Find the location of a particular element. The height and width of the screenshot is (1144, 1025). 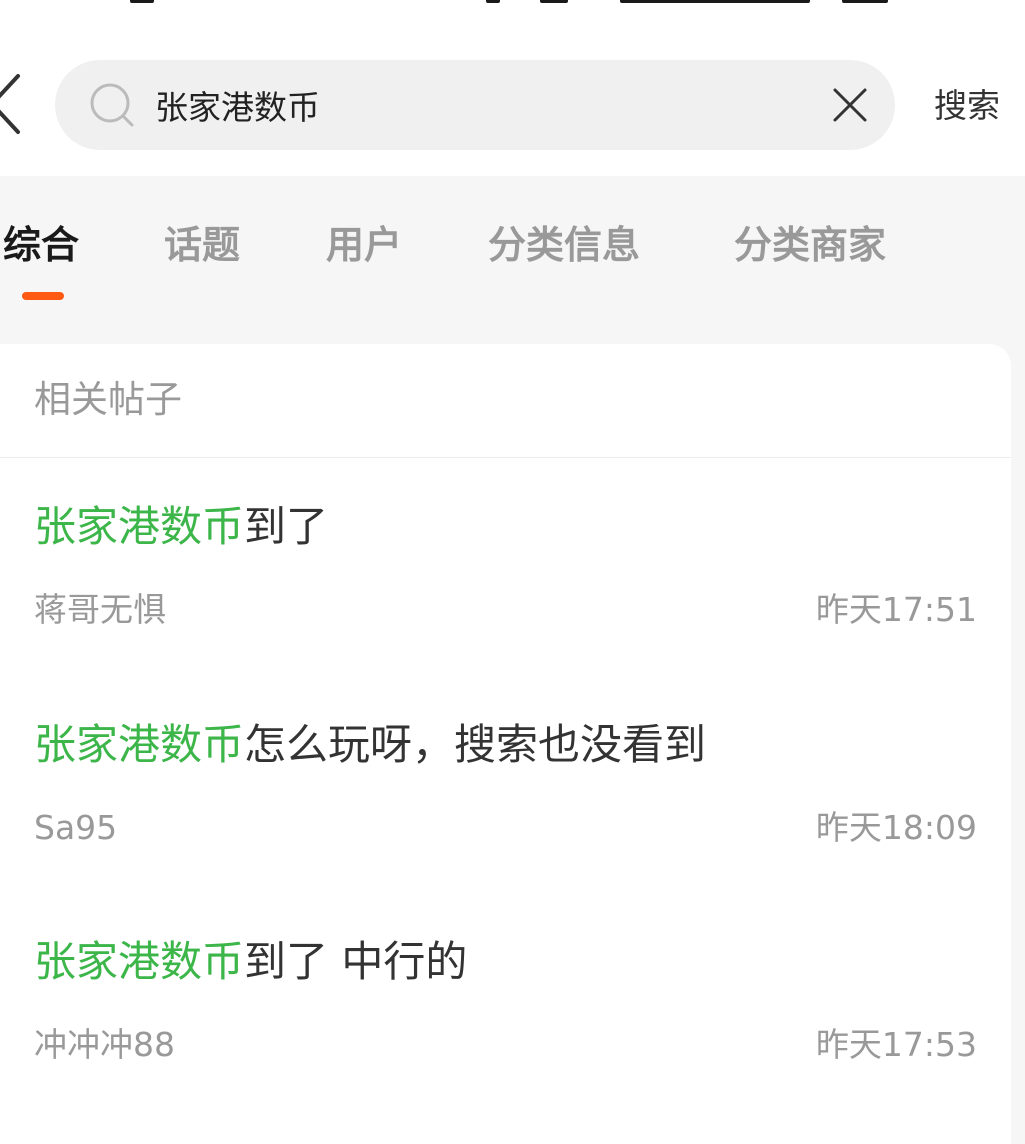

post-time: 昨天18:09 is located at coordinates (896, 827).